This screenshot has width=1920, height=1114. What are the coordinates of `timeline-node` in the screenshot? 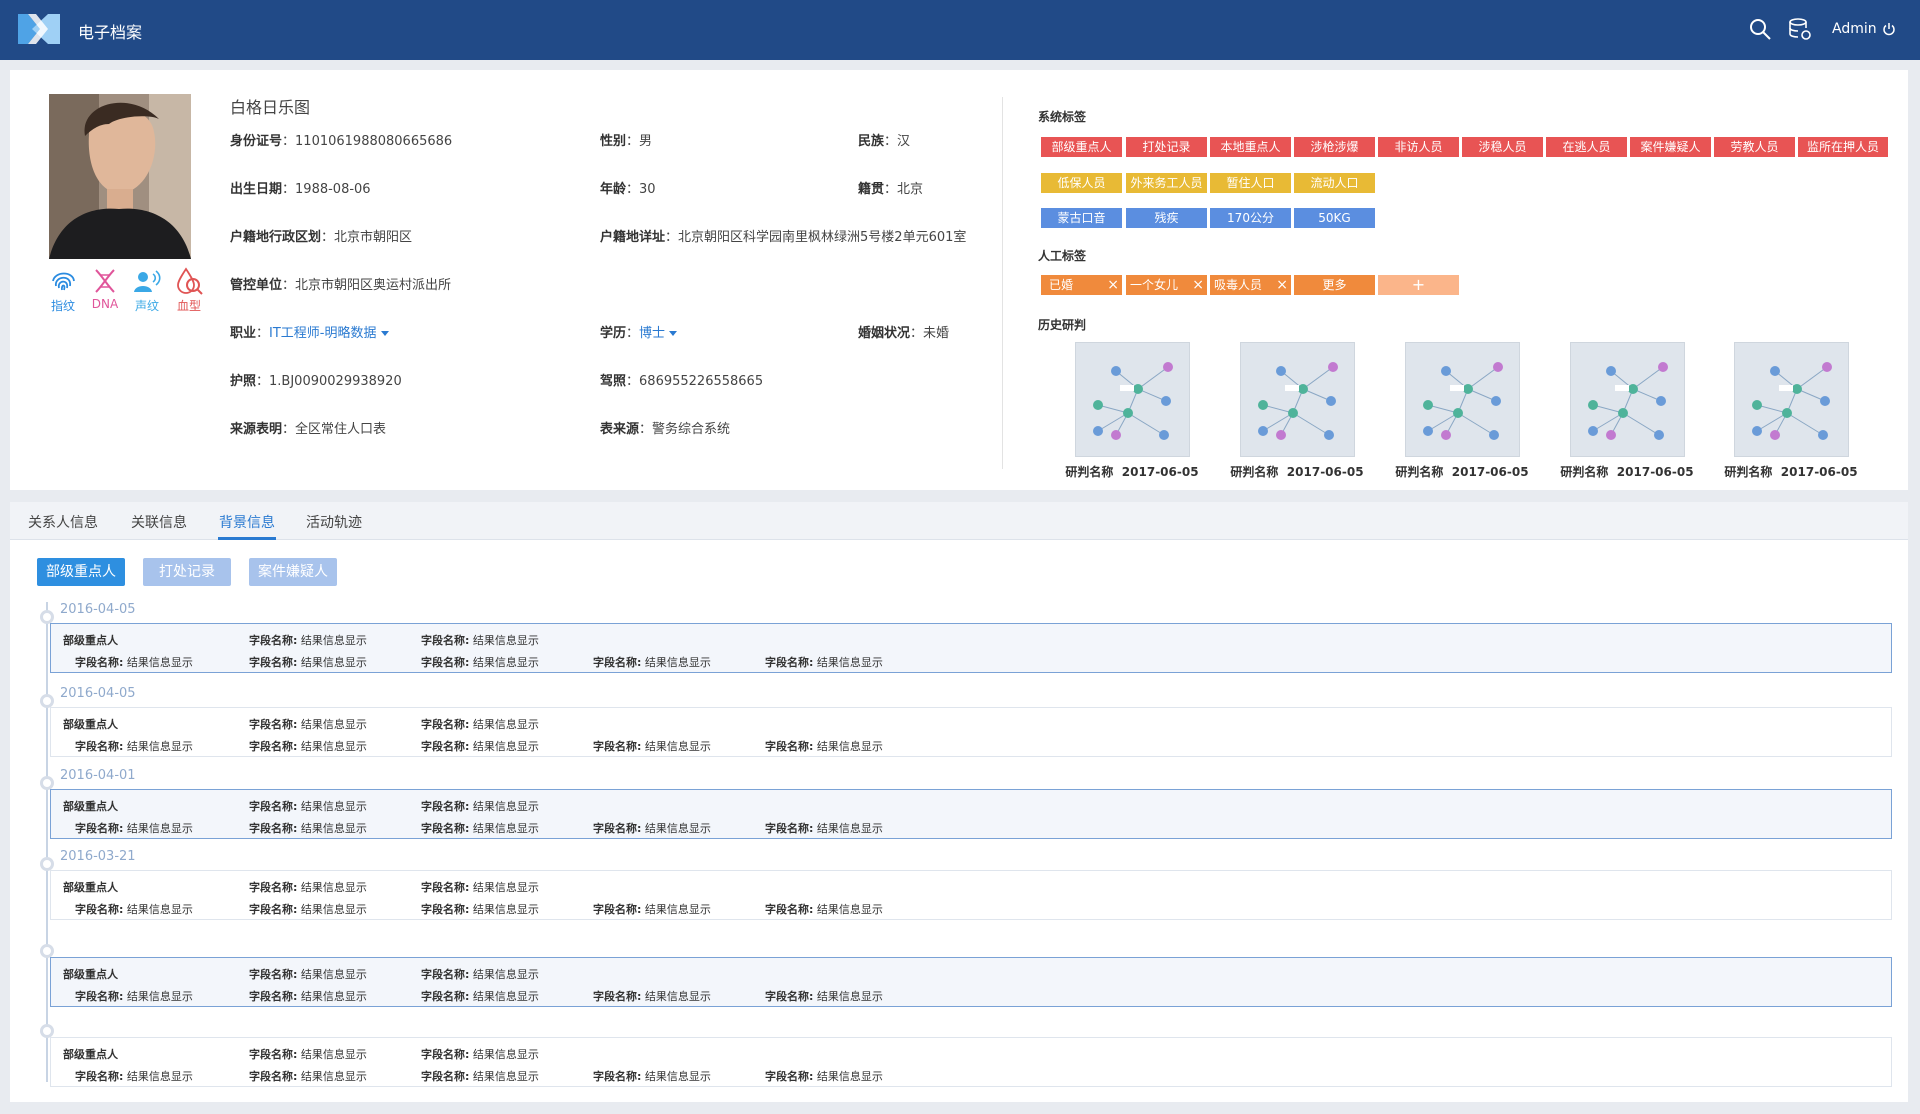 It's located at (47, 864).